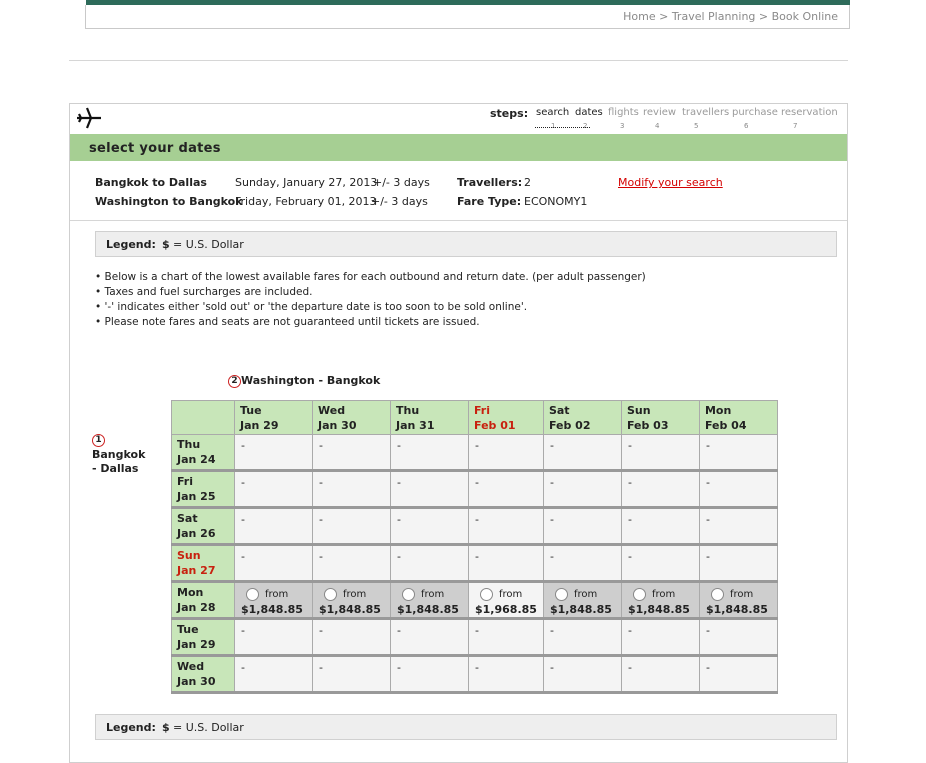 This screenshot has width=926, height=763. Describe the element at coordinates (696, 126) in the screenshot. I see `step-number: 5` at that location.